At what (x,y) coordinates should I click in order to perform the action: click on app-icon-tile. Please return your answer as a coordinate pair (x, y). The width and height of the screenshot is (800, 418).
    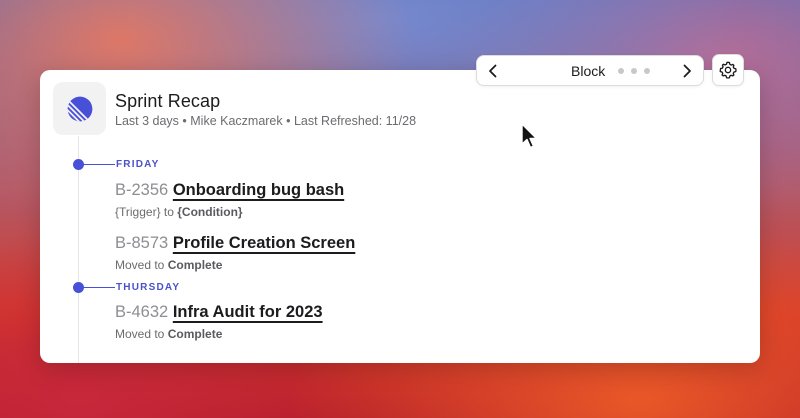
    Looking at the image, I should click on (79, 108).